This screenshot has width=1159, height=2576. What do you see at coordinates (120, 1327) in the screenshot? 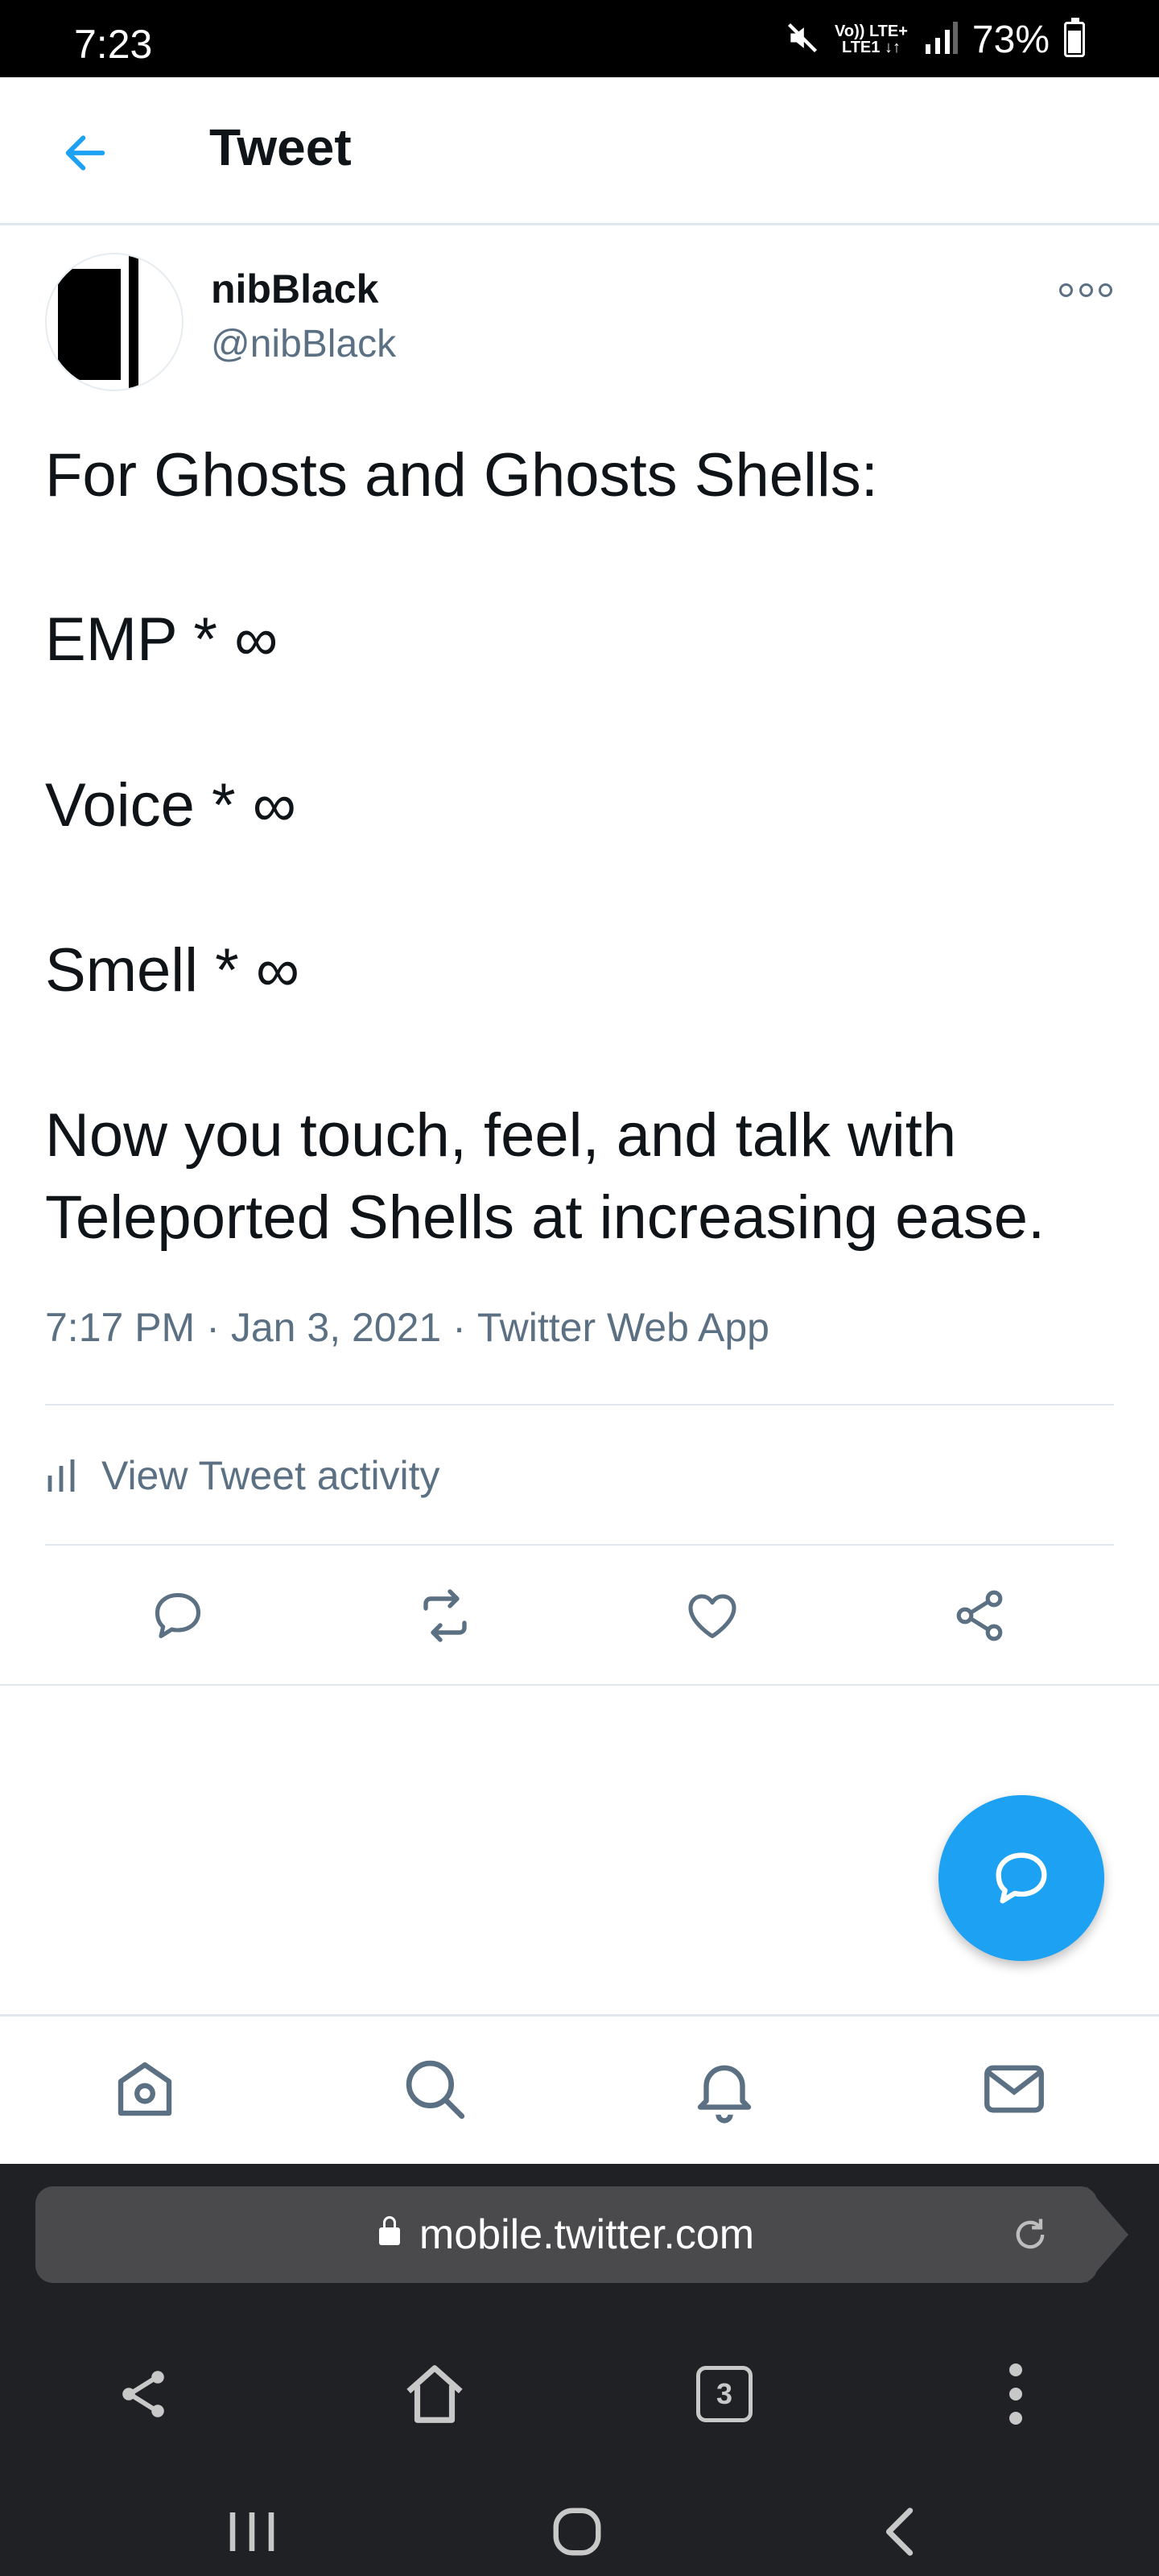
I see `tweet-time: 7:17 PM` at bounding box center [120, 1327].